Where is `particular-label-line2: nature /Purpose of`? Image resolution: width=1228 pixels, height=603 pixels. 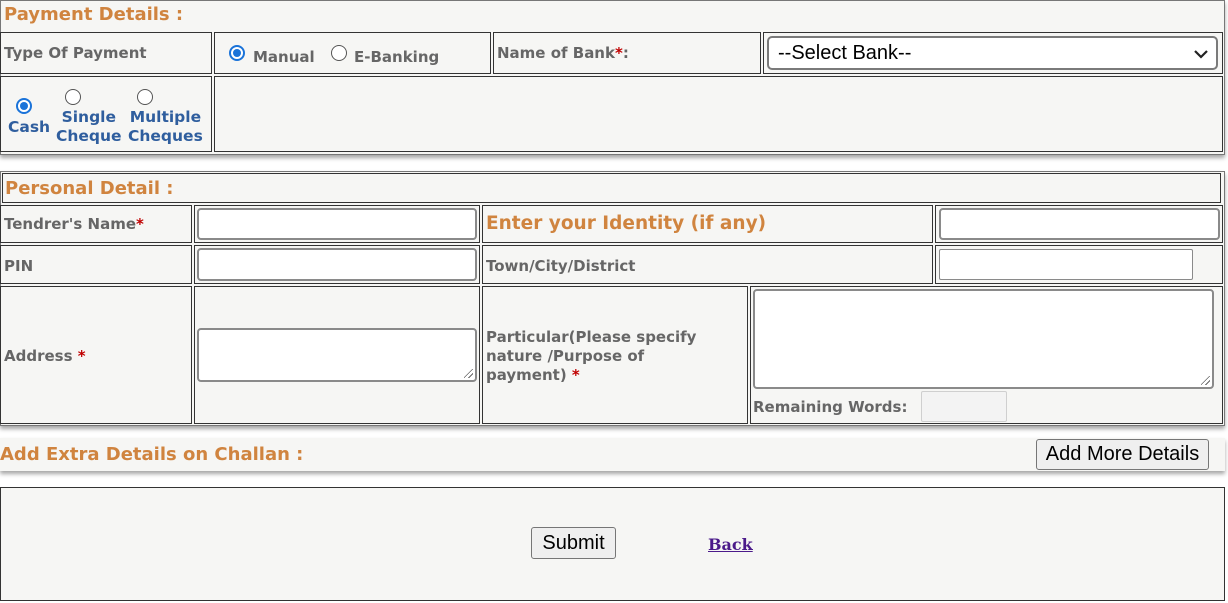
particular-label-line2: nature /Purpose of is located at coordinates (565, 356).